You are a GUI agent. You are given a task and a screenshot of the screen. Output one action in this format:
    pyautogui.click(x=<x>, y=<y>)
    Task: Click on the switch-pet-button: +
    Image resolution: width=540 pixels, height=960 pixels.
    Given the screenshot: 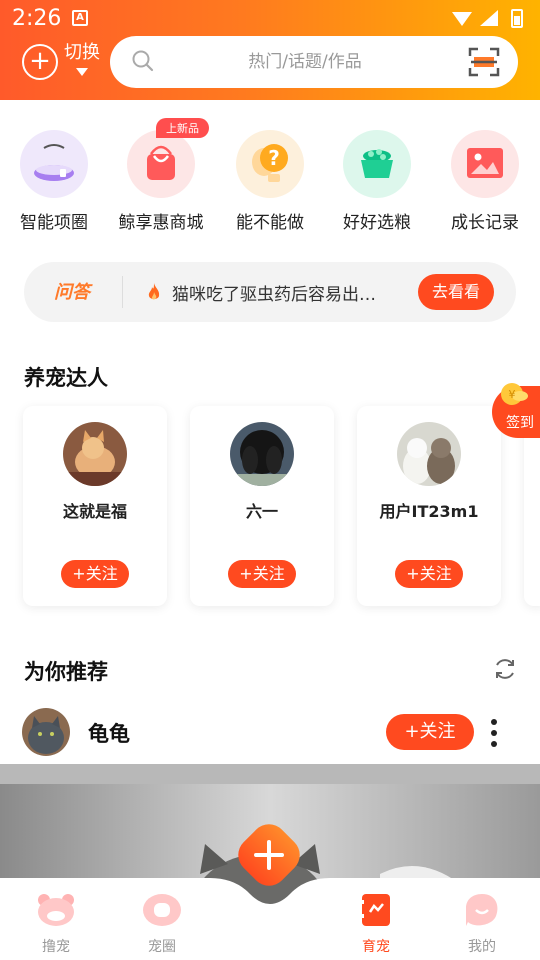 What is the action you would take?
    pyautogui.click(x=40, y=62)
    